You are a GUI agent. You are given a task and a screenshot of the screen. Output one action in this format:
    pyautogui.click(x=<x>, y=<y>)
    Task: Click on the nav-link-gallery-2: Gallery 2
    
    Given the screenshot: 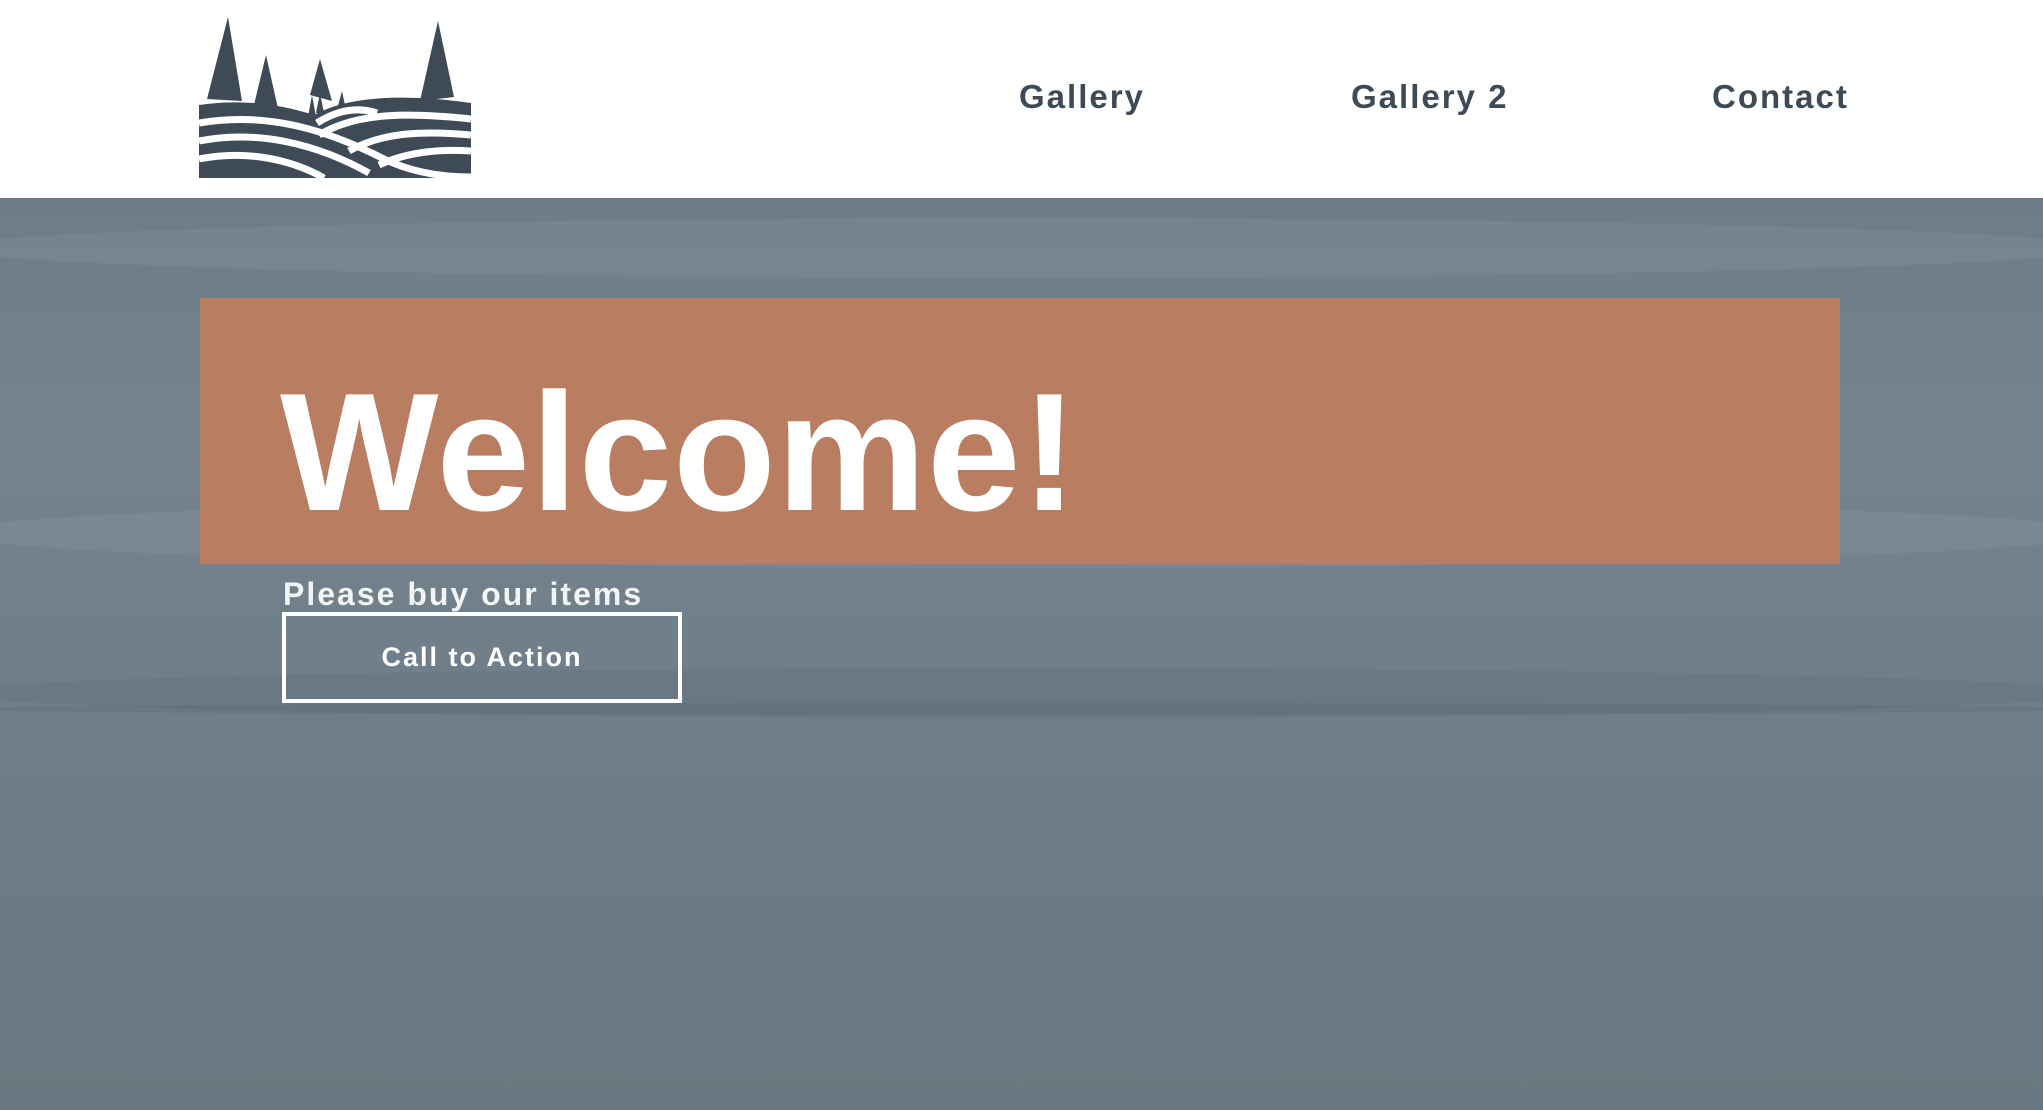 What is the action you would take?
    pyautogui.click(x=1429, y=97)
    